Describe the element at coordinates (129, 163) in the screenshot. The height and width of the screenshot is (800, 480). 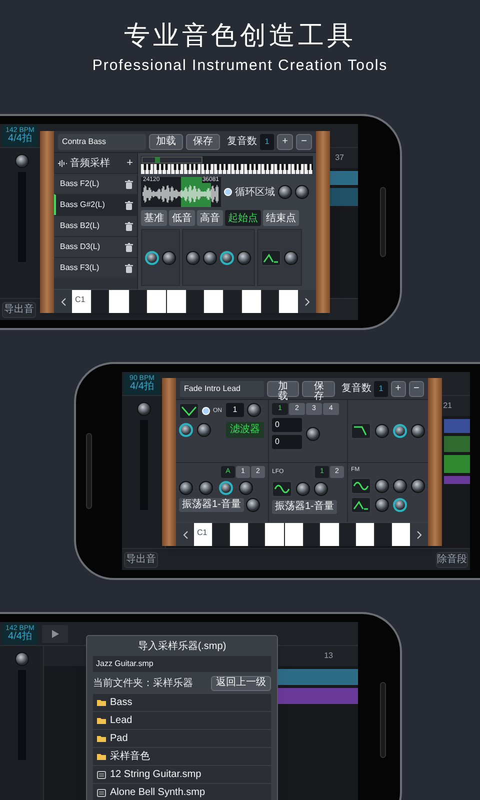
I see `add-sample-button: +` at that location.